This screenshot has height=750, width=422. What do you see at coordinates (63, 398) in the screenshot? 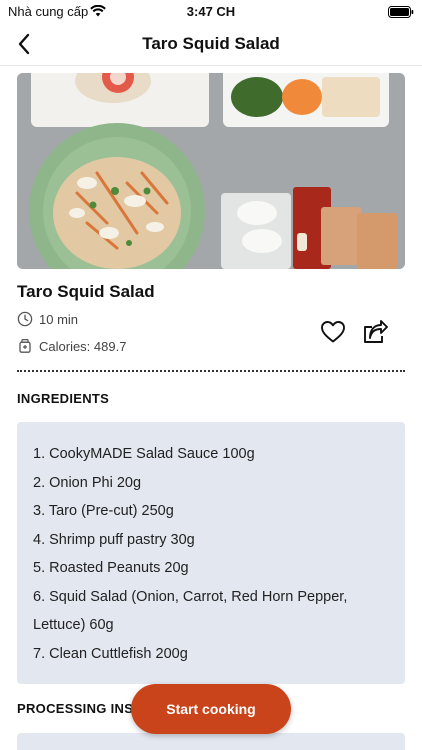
I see `ingredients-heading: INGREDIENTS` at bounding box center [63, 398].